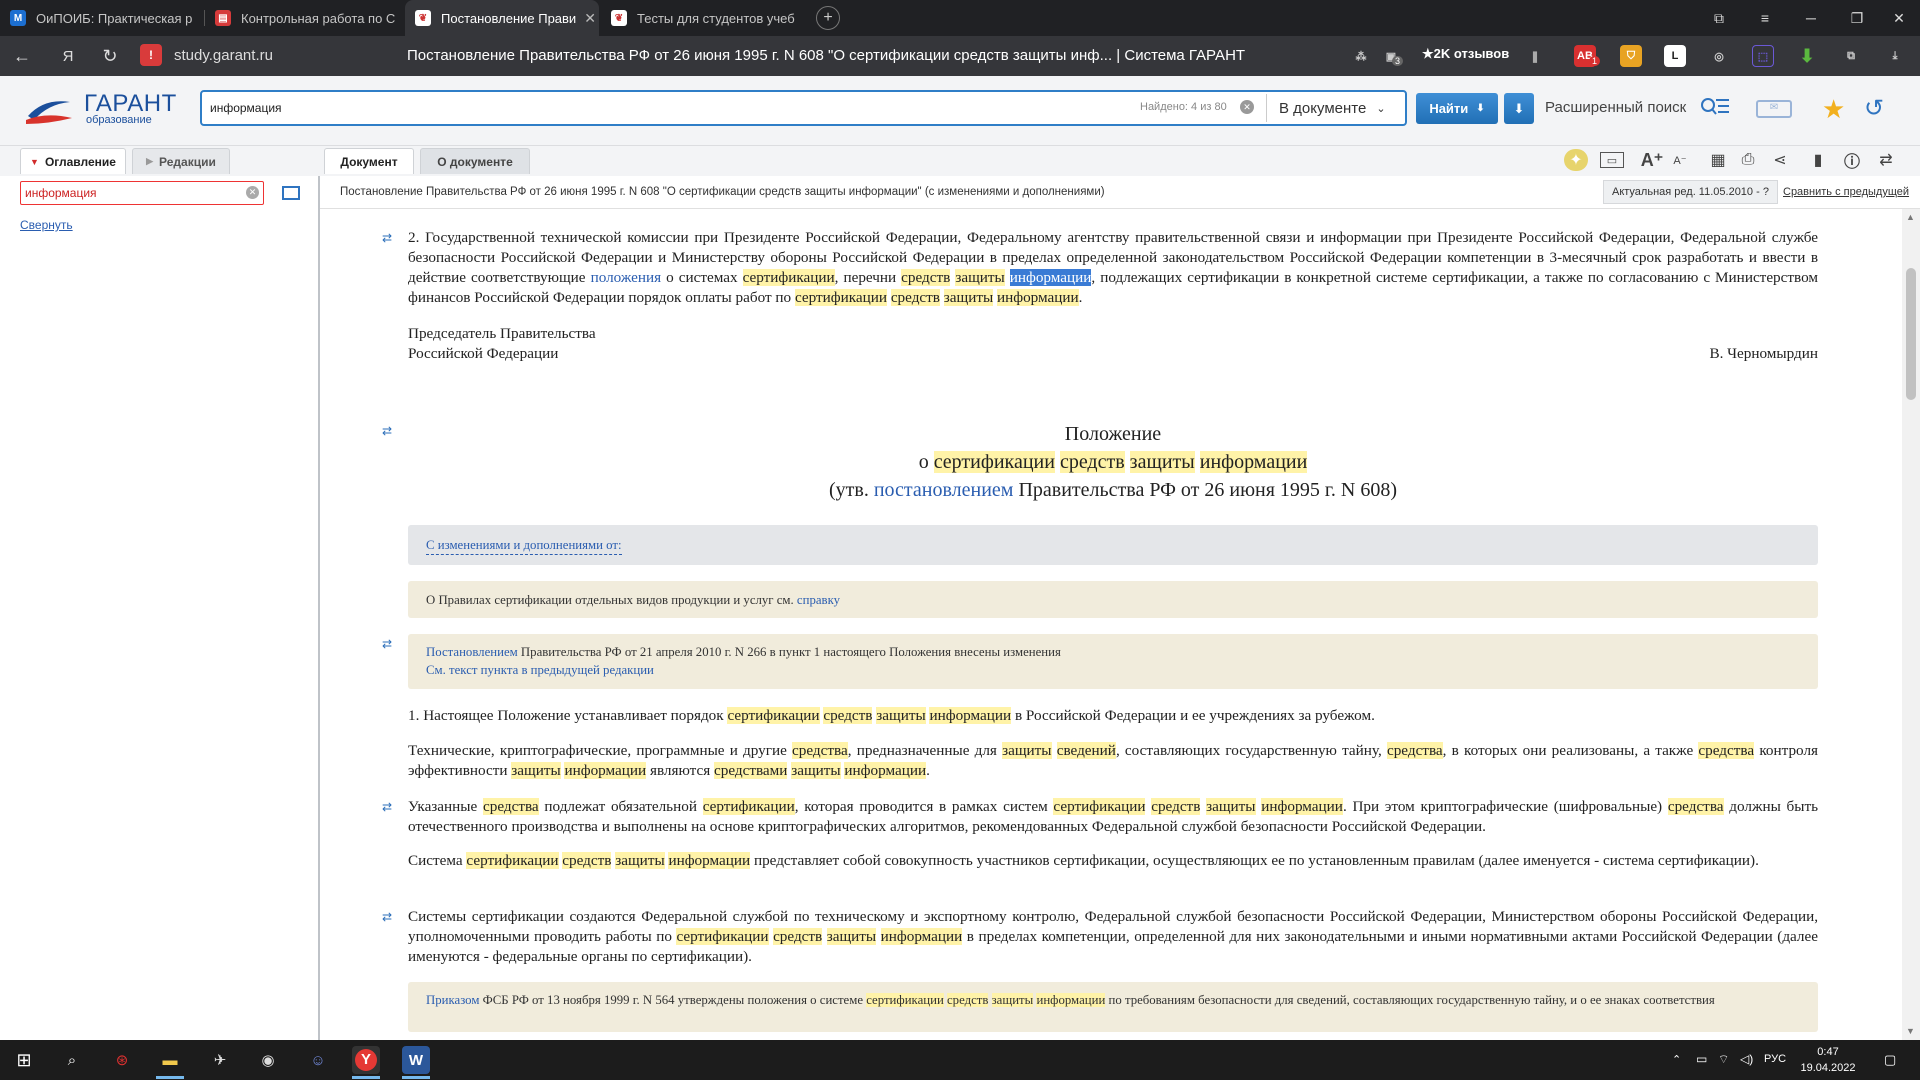 The height and width of the screenshot is (1080, 1920). What do you see at coordinates (1911, 334) in the screenshot?
I see `scrollbar-thumb` at bounding box center [1911, 334].